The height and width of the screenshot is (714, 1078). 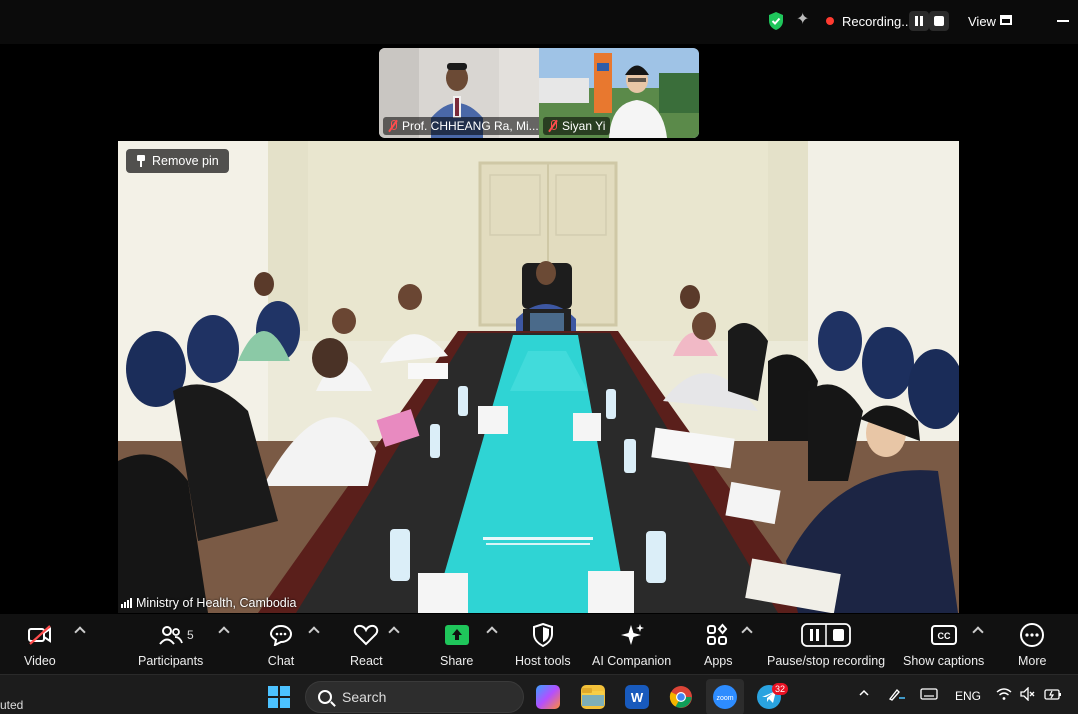 I want to click on participants-count: 5, so click(x=190, y=635).